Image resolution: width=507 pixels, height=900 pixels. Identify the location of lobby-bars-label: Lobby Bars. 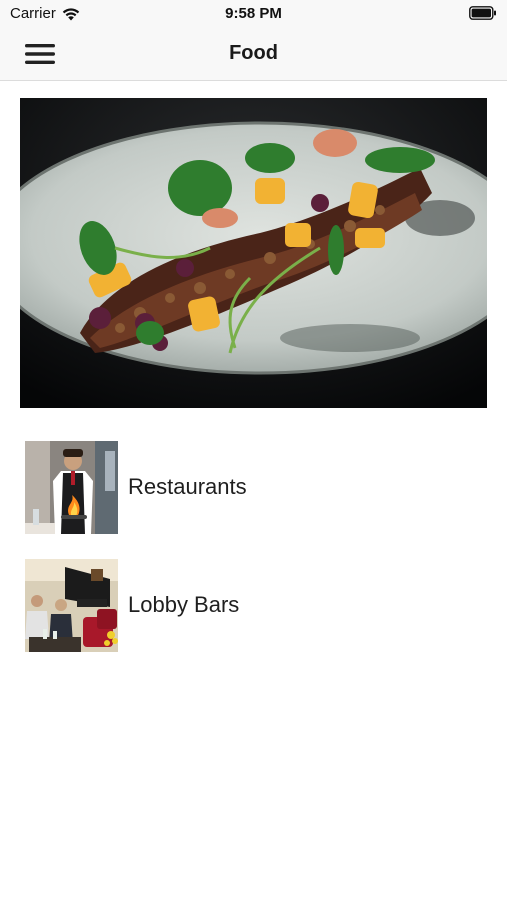
(184, 604).